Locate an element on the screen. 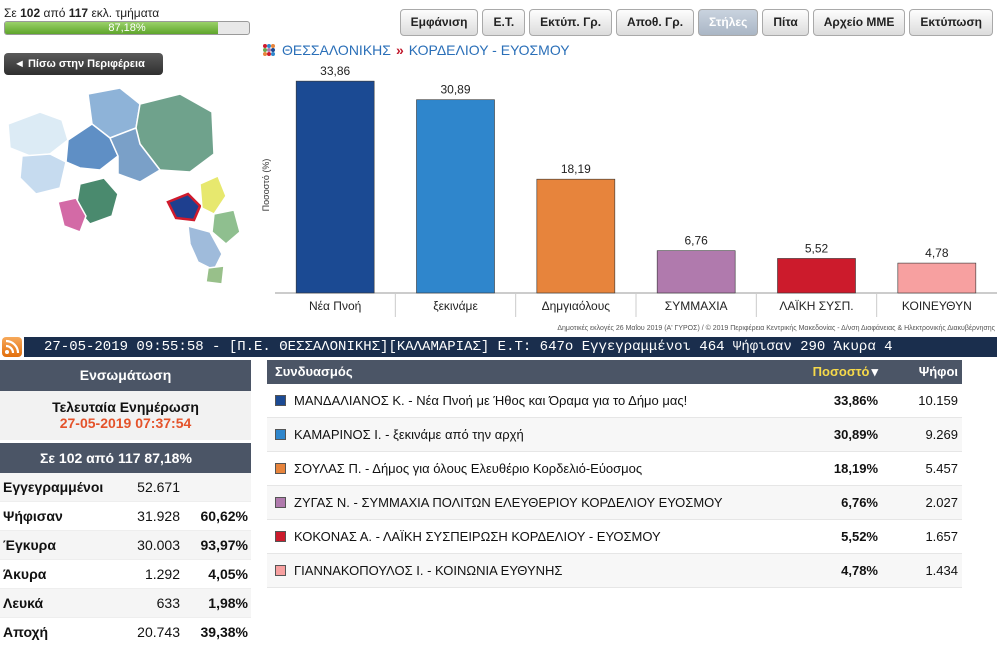 The width and height of the screenshot is (997, 645). progress-percent: 87,18% is located at coordinates (127, 28).